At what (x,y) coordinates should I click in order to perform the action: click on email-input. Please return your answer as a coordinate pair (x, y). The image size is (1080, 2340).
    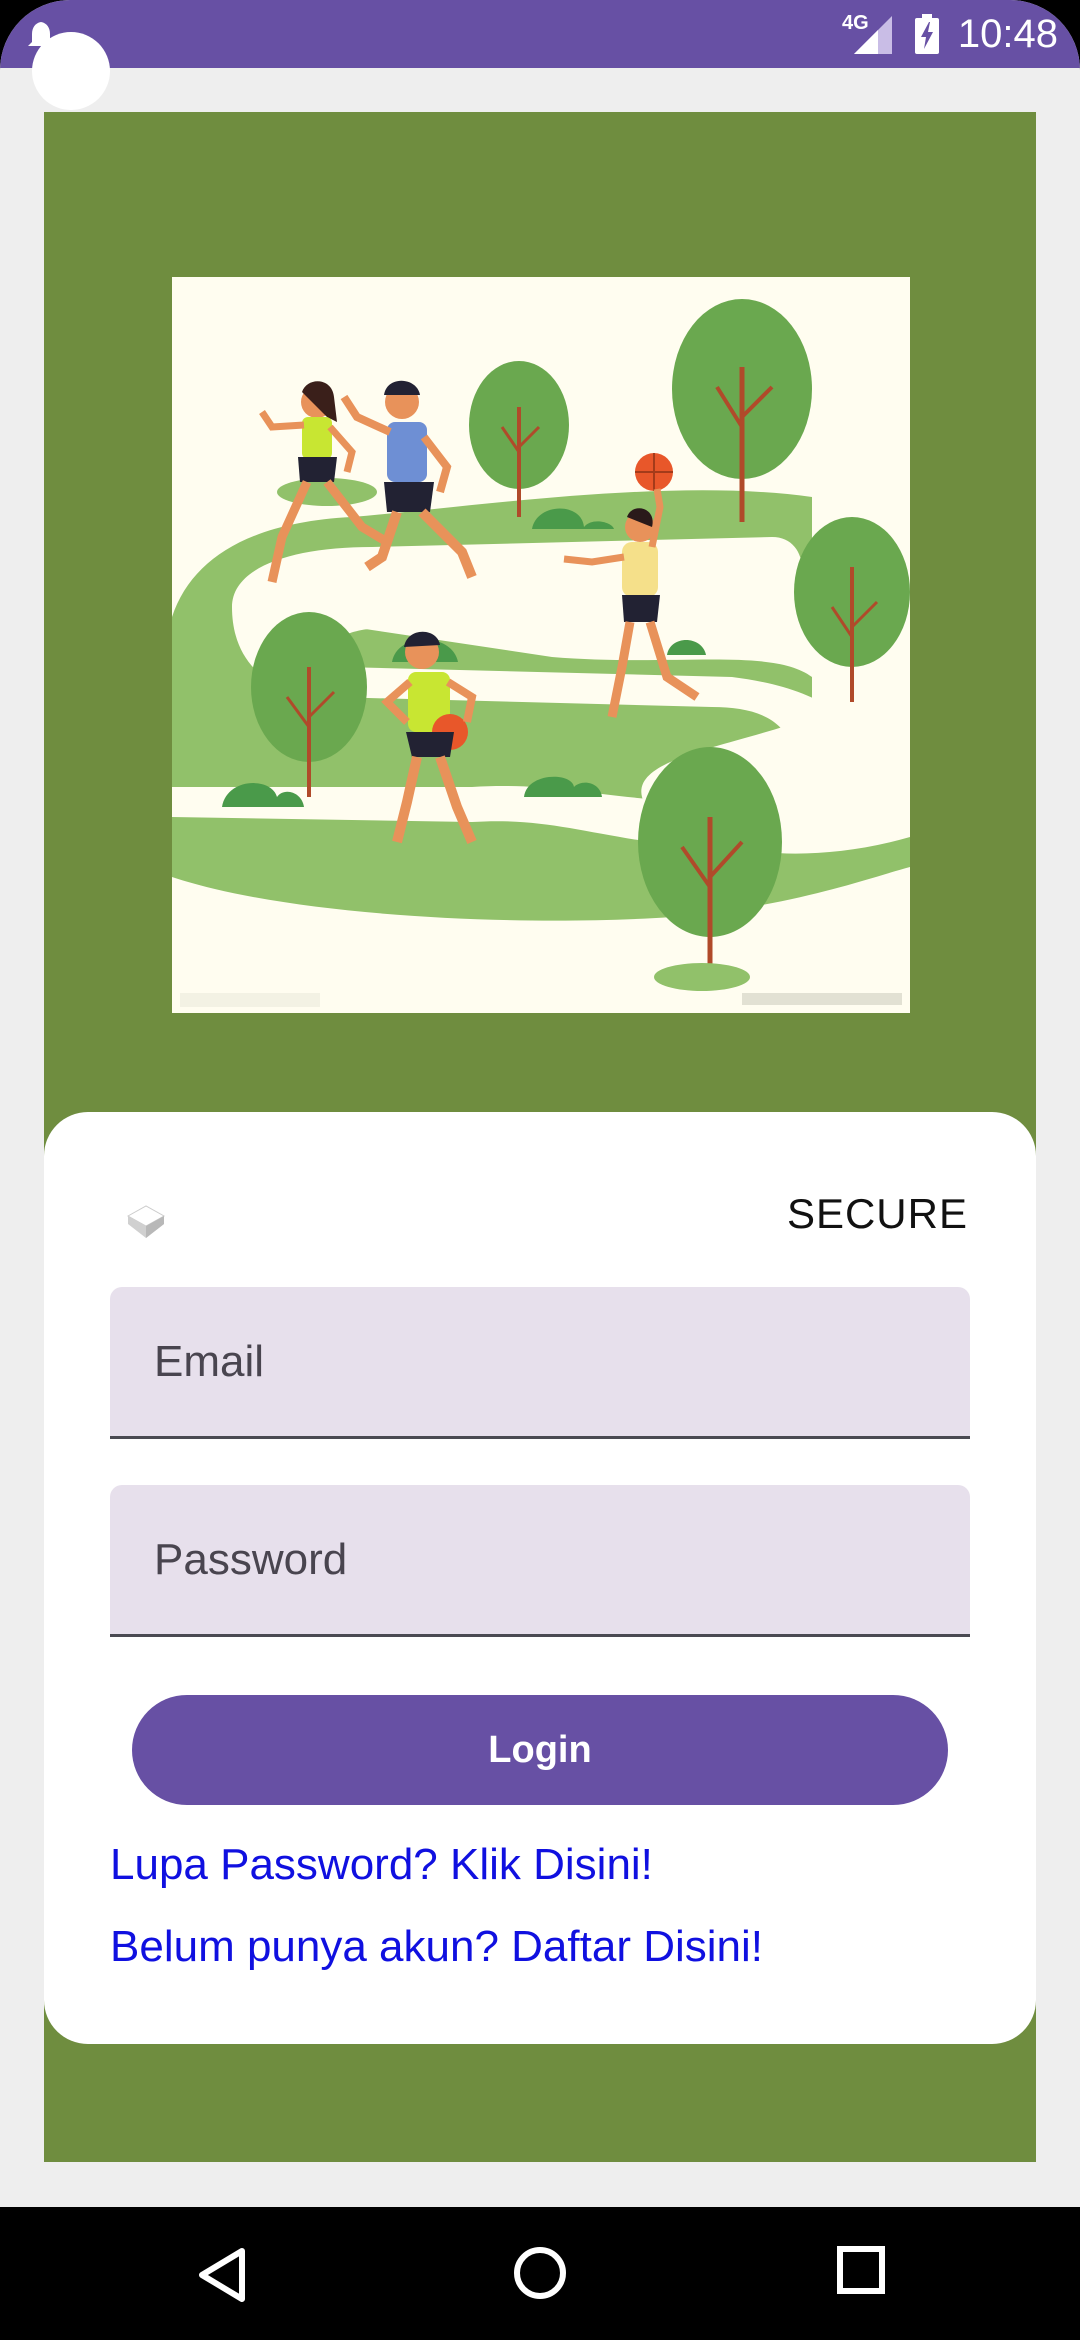
    Looking at the image, I should click on (540, 1361).